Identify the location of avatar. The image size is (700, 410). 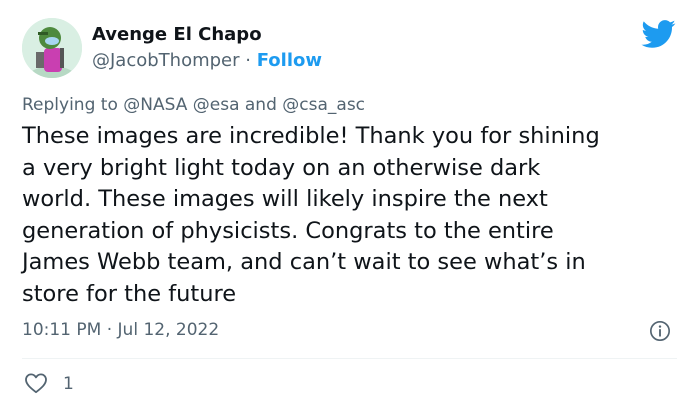
(52, 48).